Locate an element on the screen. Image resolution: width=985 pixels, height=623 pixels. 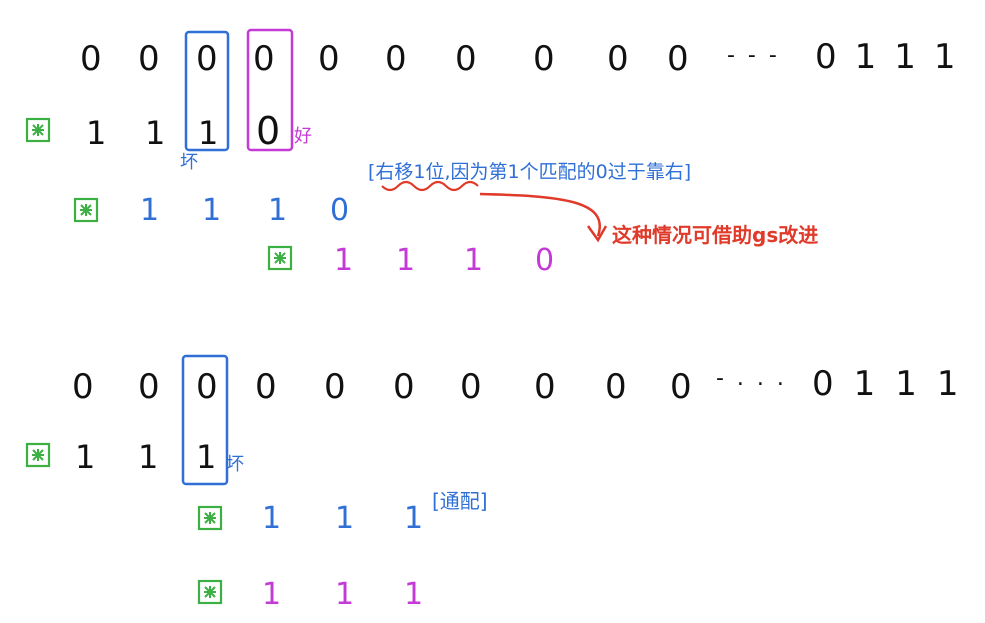
pattern-row-3: 1 1 1 0 is located at coordinates (410, 260).